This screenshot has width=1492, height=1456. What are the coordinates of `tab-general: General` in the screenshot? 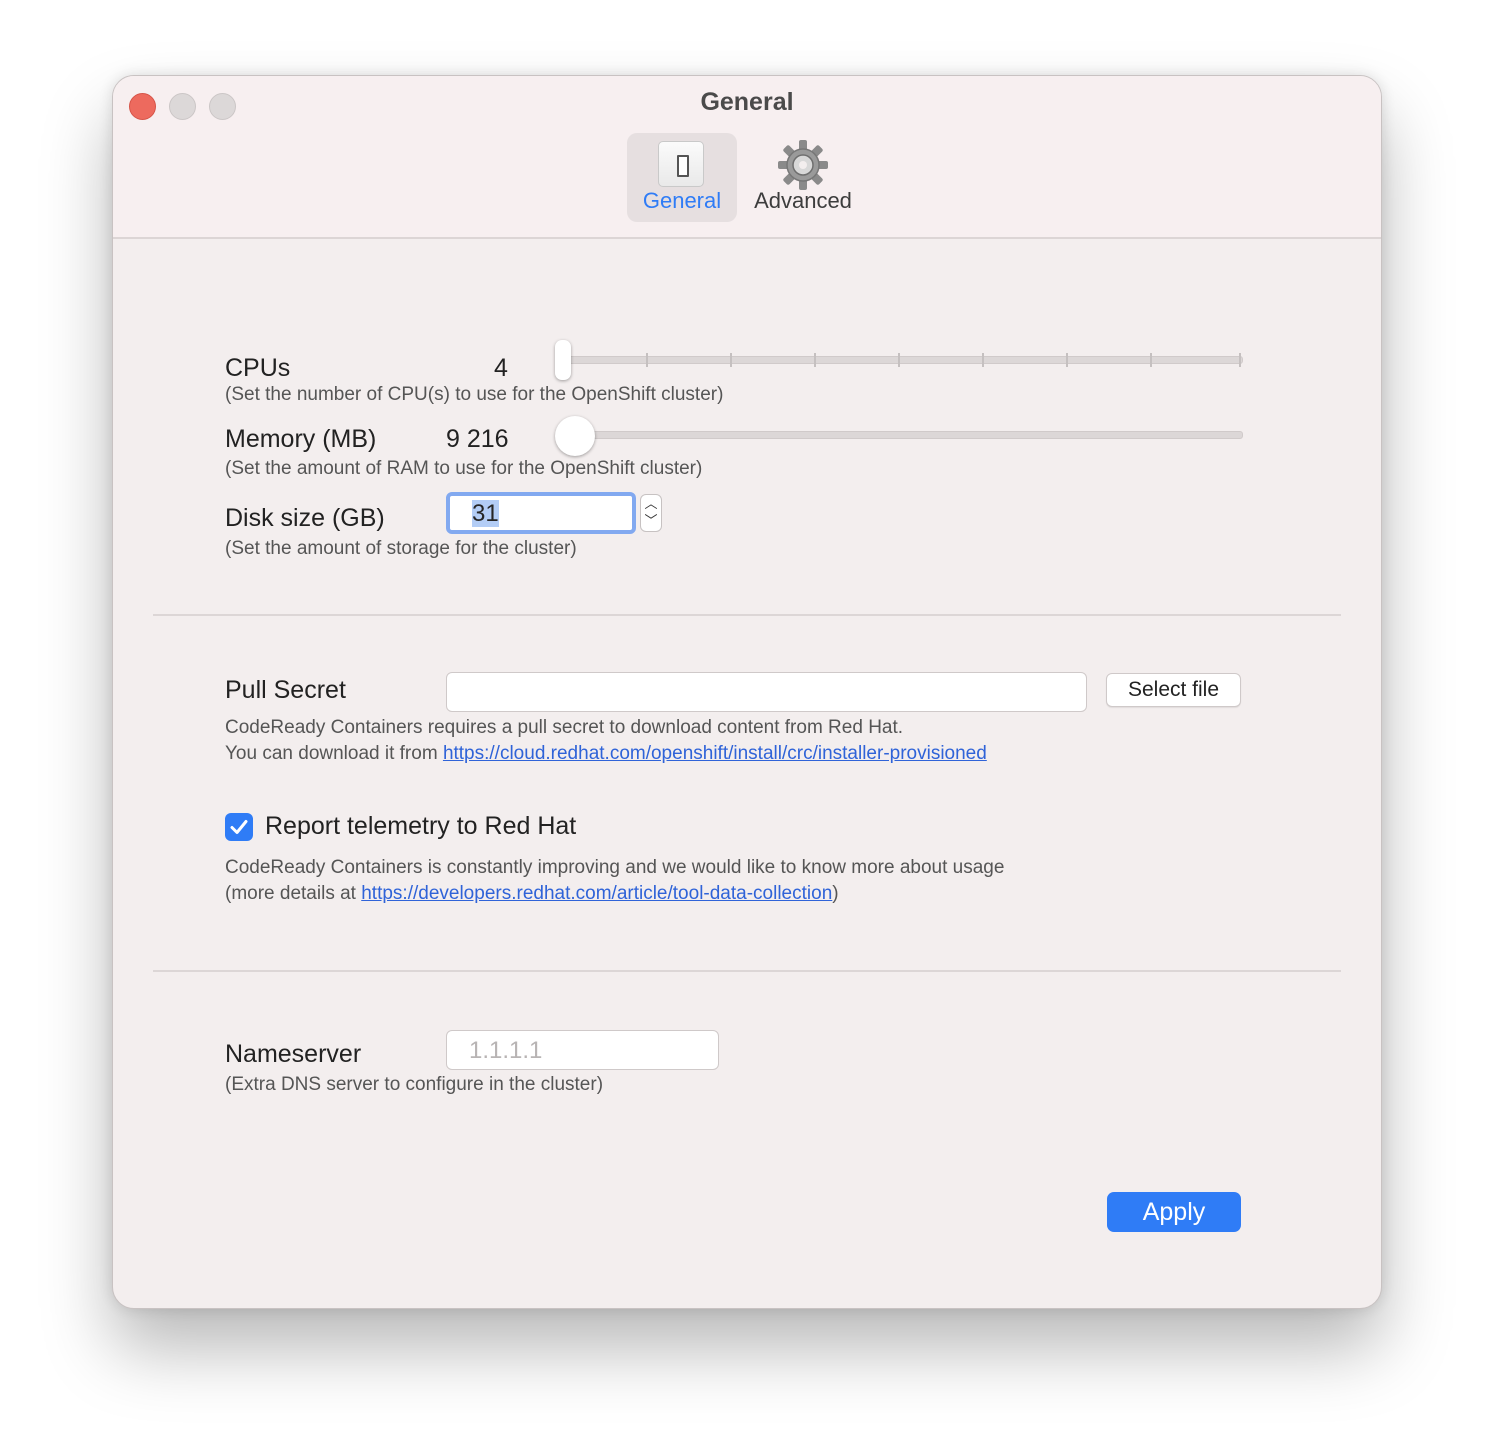 It's located at (682, 177).